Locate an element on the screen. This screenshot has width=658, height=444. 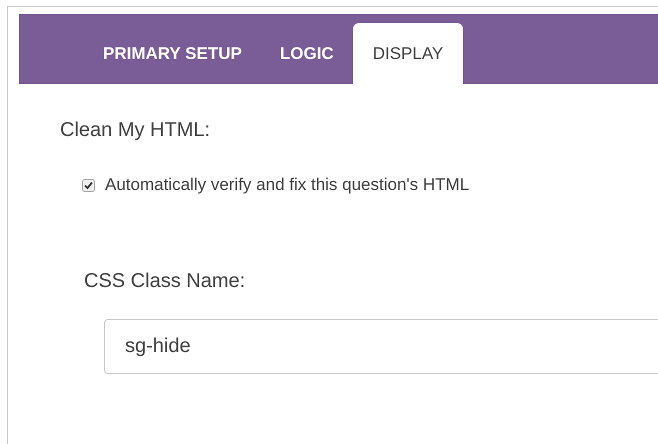
checkbox is located at coordinates (88, 185).